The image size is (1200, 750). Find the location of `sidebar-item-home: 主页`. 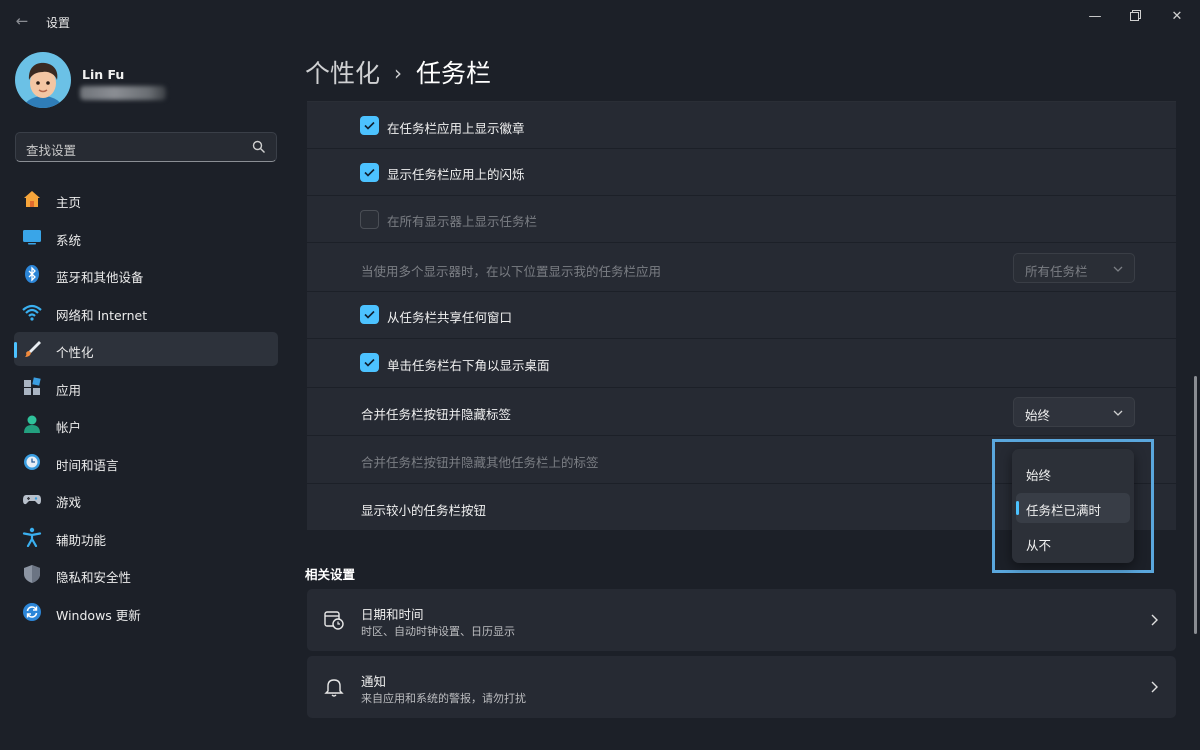

sidebar-item-home: 主页 is located at coordinates (146, 199).